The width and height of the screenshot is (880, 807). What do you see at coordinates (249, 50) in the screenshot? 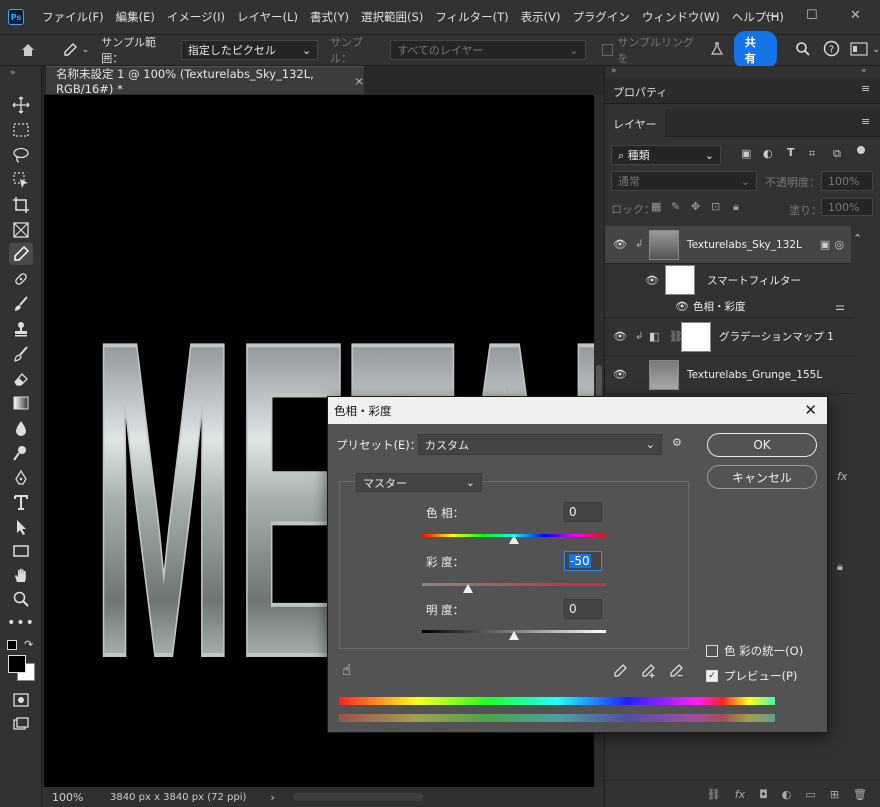
I see `sample-range-select: 指定したピクセル ⌄` at bounding box center [249, 50].